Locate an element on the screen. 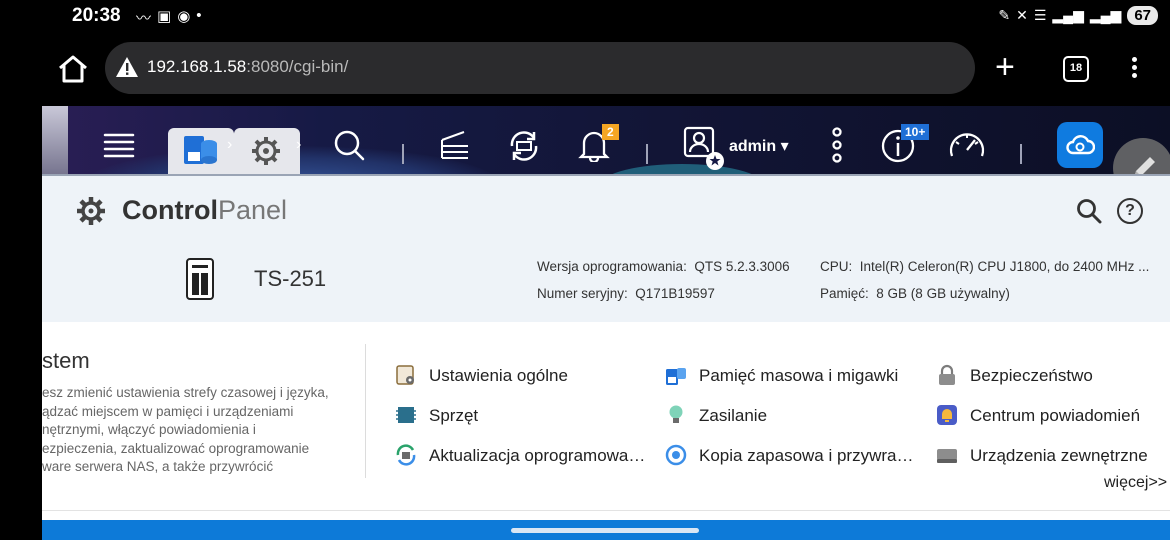 The image size is (1170, 540). home-icon is located at coordinates (73, 69).